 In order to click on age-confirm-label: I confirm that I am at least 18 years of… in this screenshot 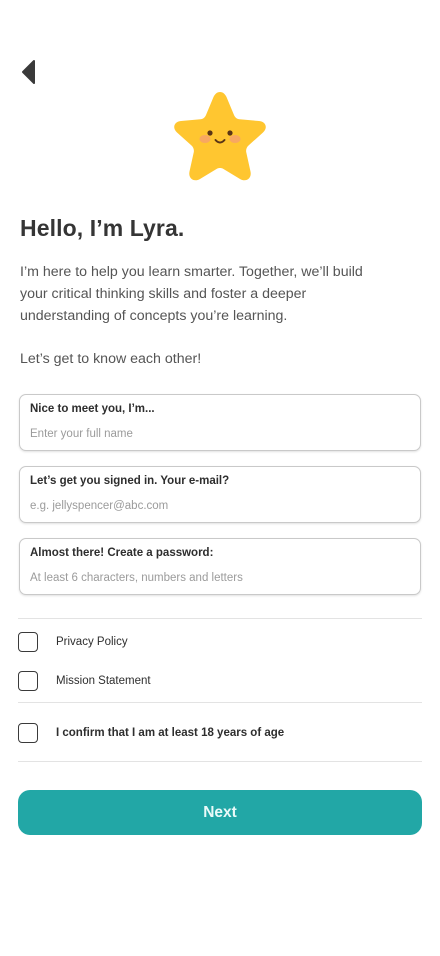, I will do `click(170, 733)`.